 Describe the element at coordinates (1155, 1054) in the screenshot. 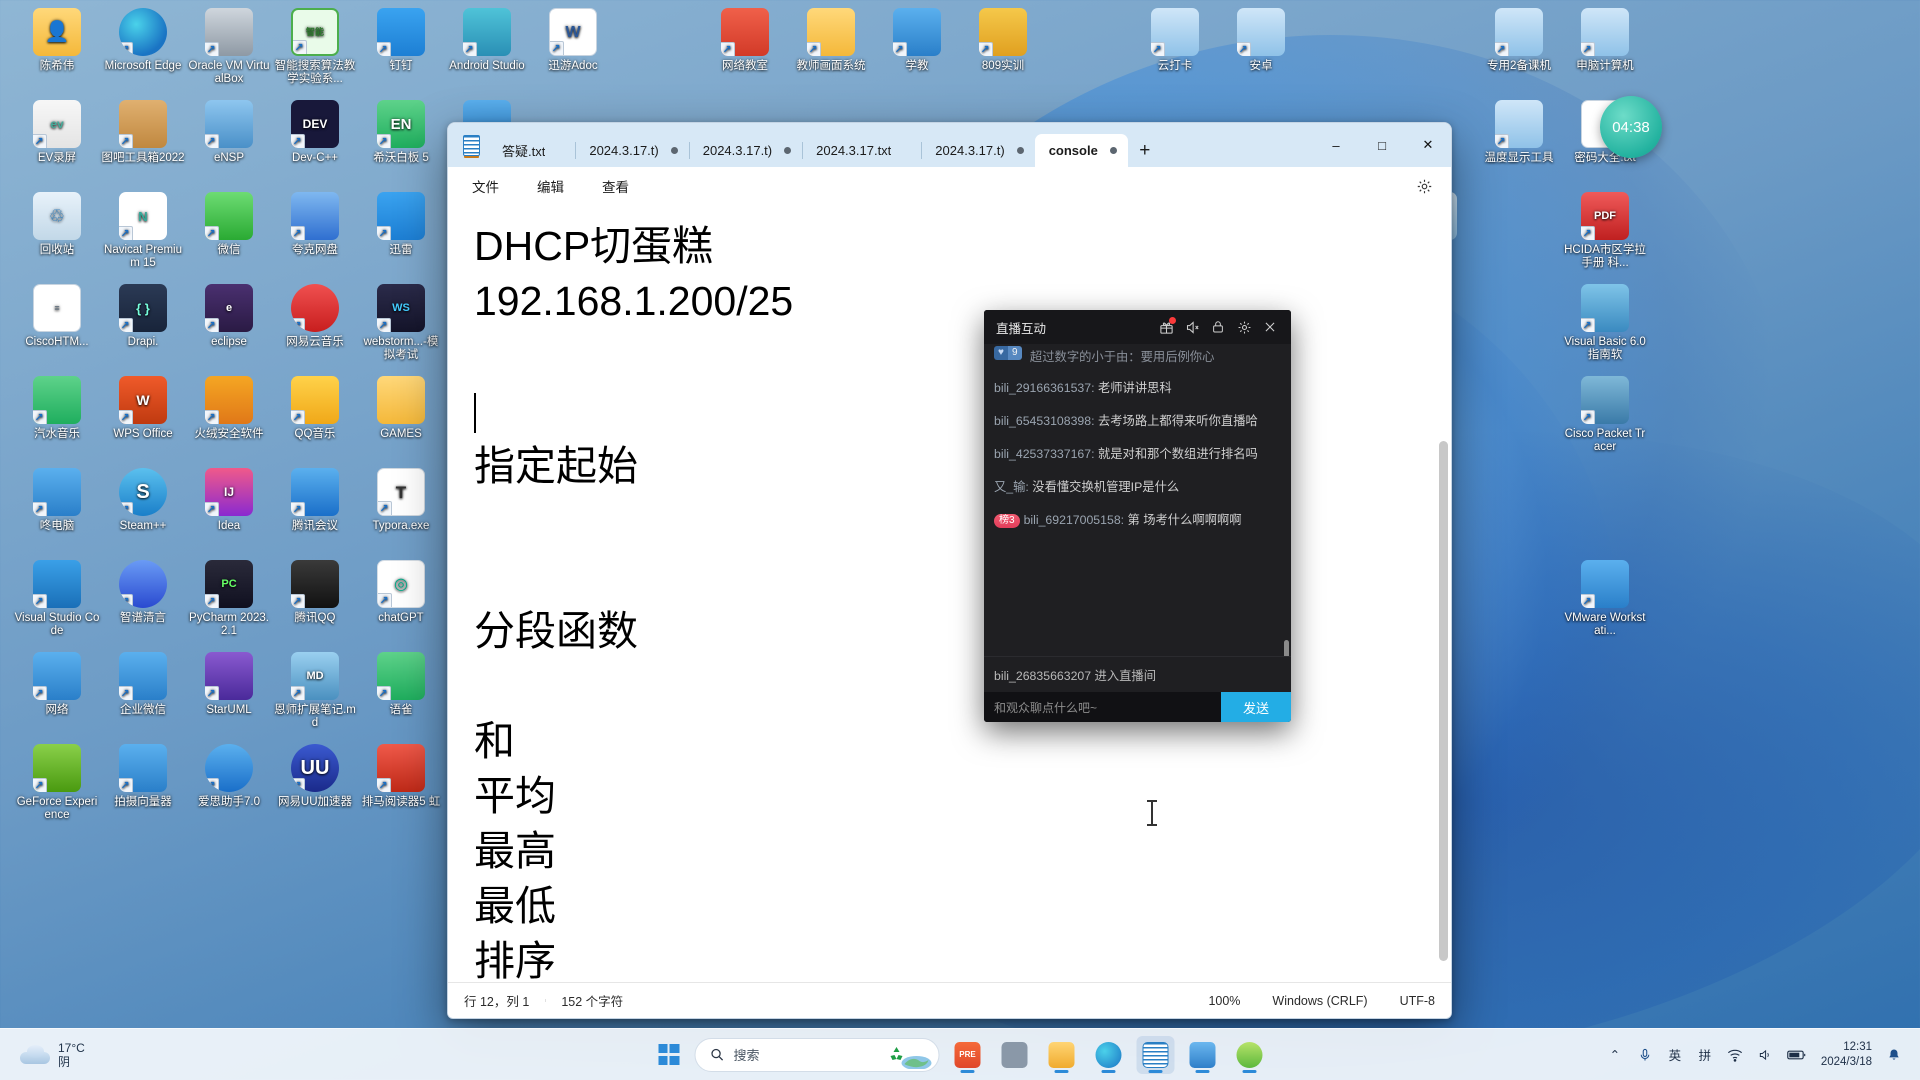

I see `taskbar-app-notepad` at that location.